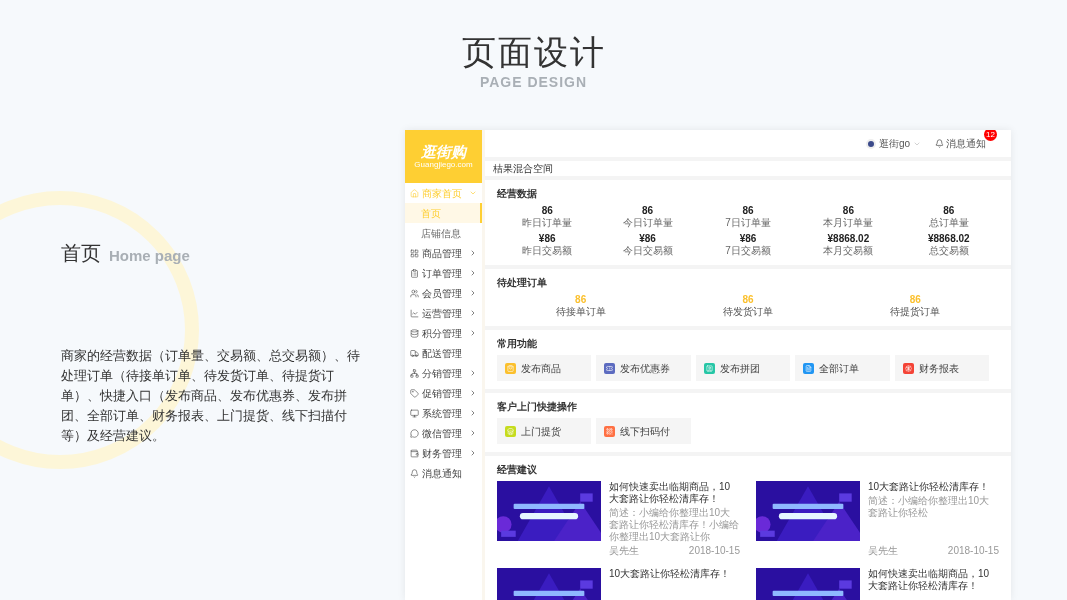 This screenshot has width=1067, height=600. Describe the element at coordinates (960, 143) in the screenshot. I see `notifications-link: 消息通知` at that location.